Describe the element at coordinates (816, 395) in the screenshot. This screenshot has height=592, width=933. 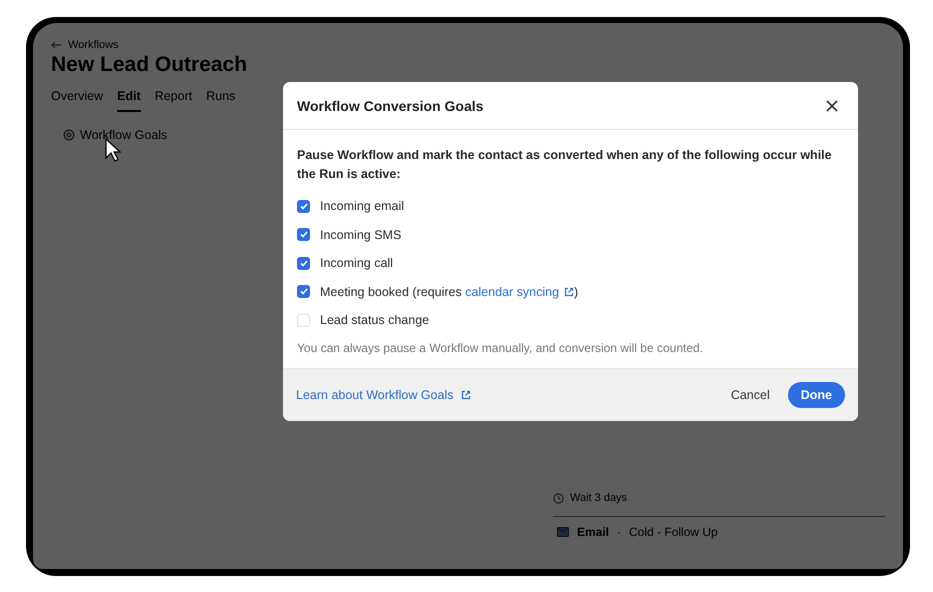
I see `done-button: Done` at that location.